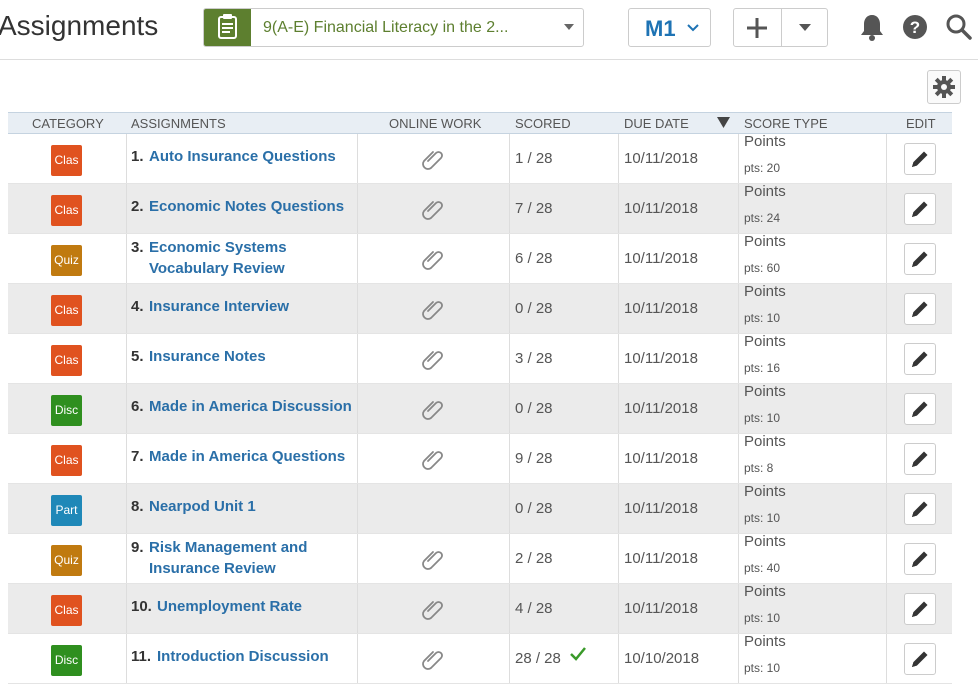 The image size is (978, 684). What do you see at coordinates (661, 458) in the screenshot?
I see `due-date: 10/11/2018` at bounding box center [661, 458].